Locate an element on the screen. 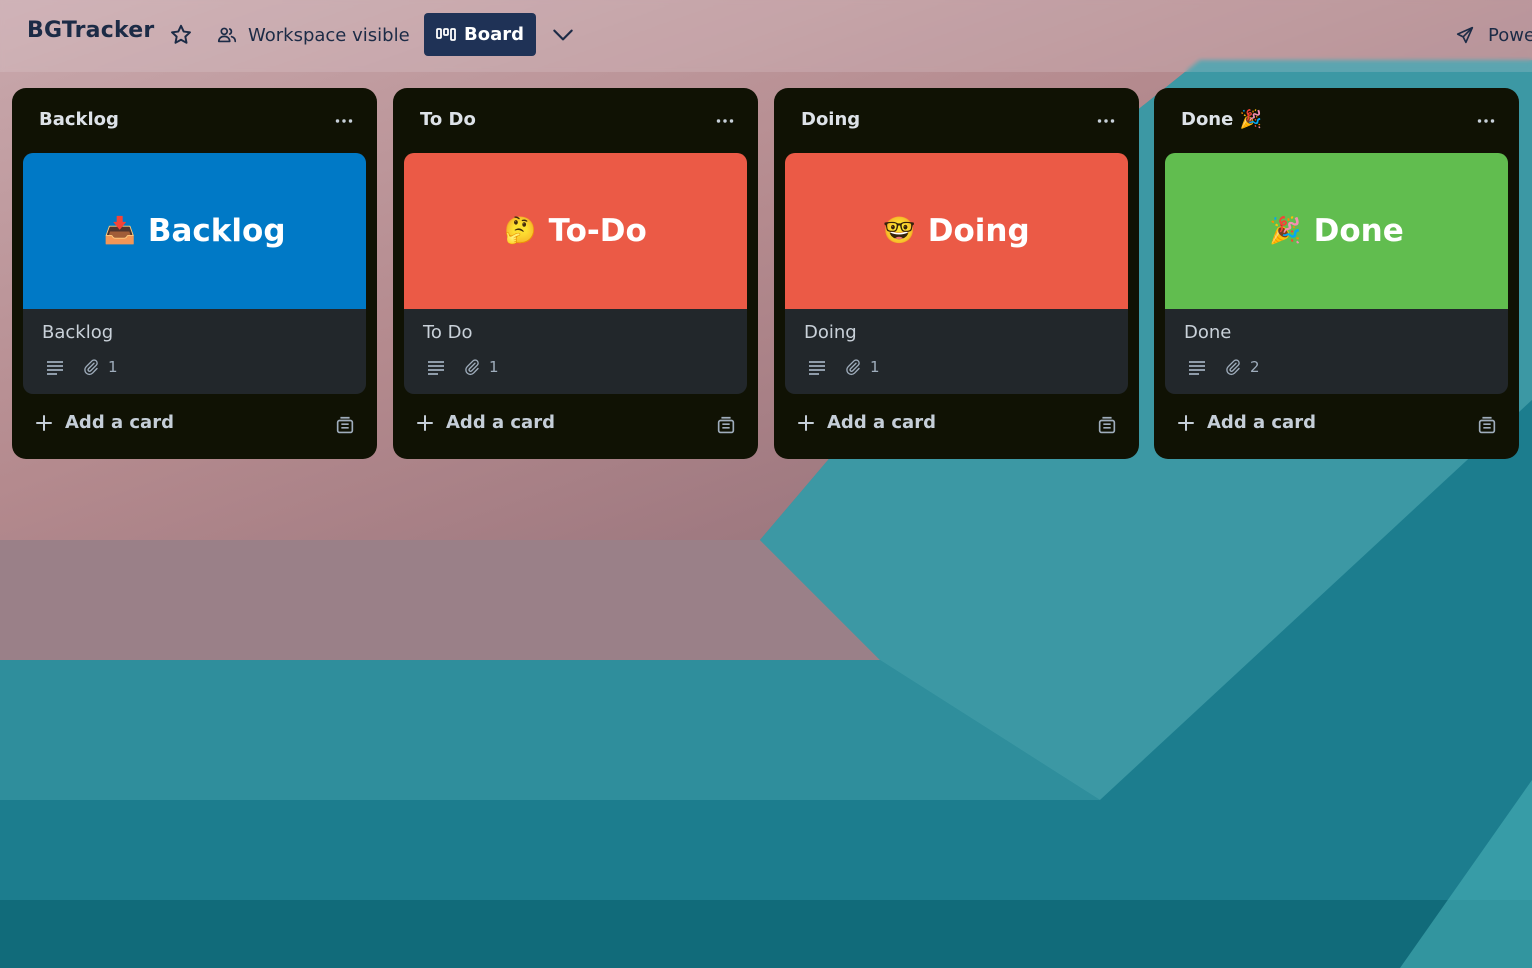 Image resolution: width=1532 pixels, height=968 pixels. list-title: Done 🎉 is located at coordinates (1221, 119).